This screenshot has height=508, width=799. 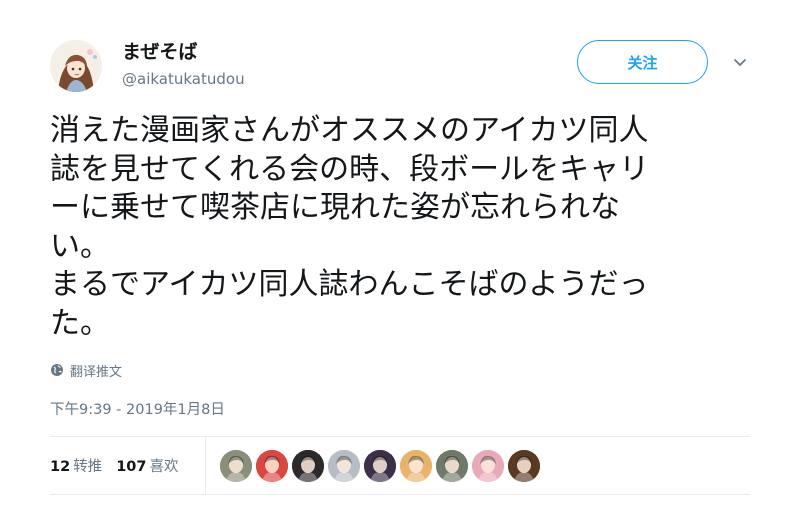 What do you see at coordinates (76, 66) in the screenshot?
I see `user-avatar` at bounding box center [76, 66].